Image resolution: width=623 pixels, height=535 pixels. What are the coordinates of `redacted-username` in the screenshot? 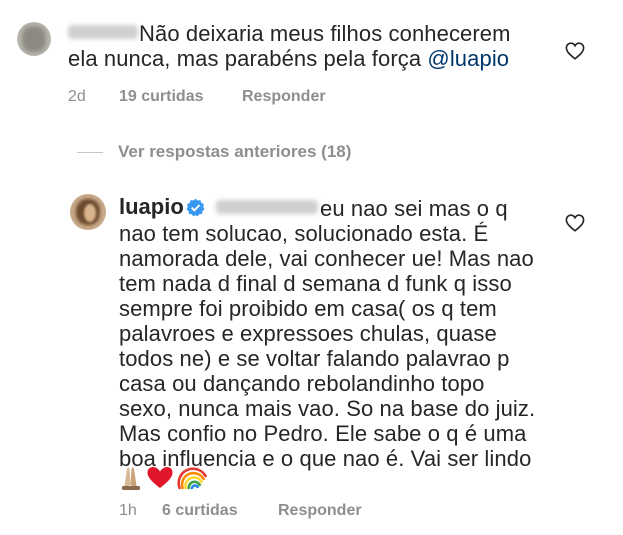 It's located at (103, 32).